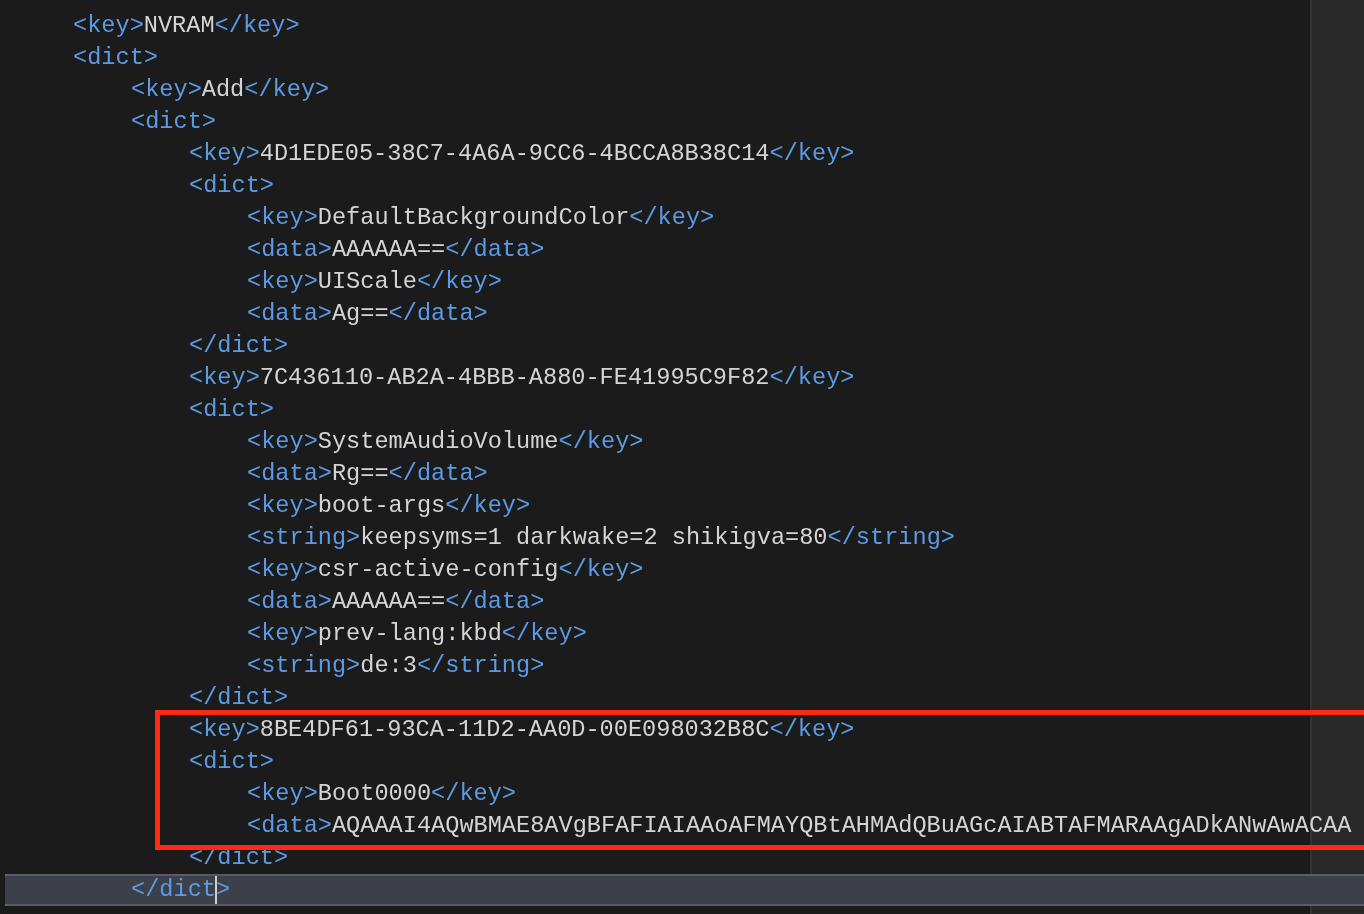 This screenshot has width=1364, height=914. What do you see at coordinates (799, 826) in the screenshot?
I see `code-line: <data>AQAAAI4AQwBMAE8AVgBFAFIAIAAoAFMAYQBtAHMAdQBuAGcAIABTAFMARAAgADkANwAwACAA` at bounding box center [799, 826].